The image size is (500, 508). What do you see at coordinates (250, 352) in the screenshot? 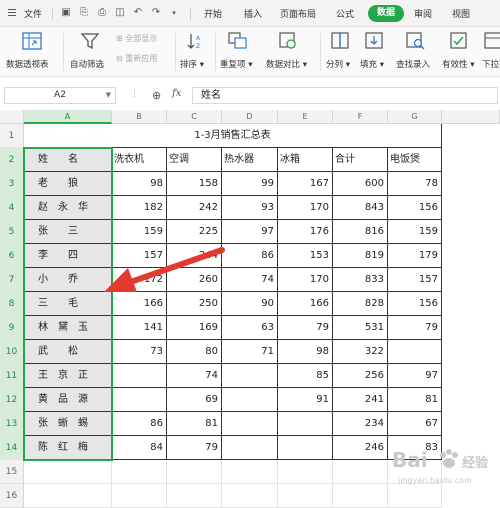
I see `value-cell: 71` at bounding box center [250, 352].